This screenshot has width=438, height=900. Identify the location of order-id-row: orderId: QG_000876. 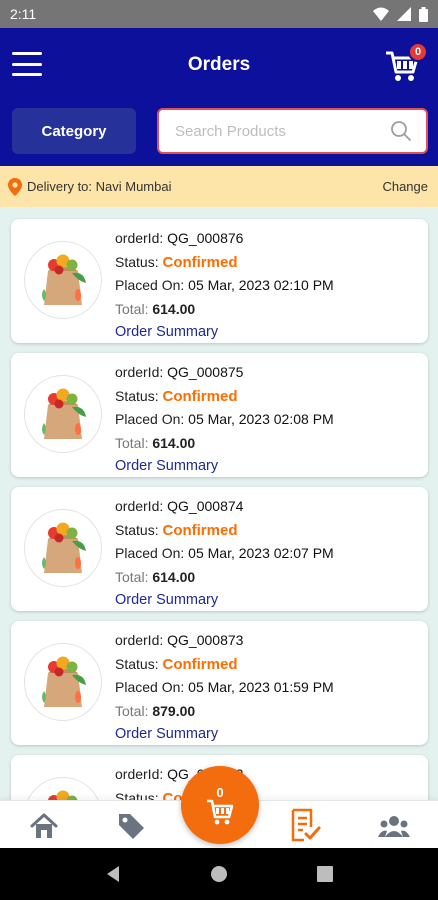
(224, 239).